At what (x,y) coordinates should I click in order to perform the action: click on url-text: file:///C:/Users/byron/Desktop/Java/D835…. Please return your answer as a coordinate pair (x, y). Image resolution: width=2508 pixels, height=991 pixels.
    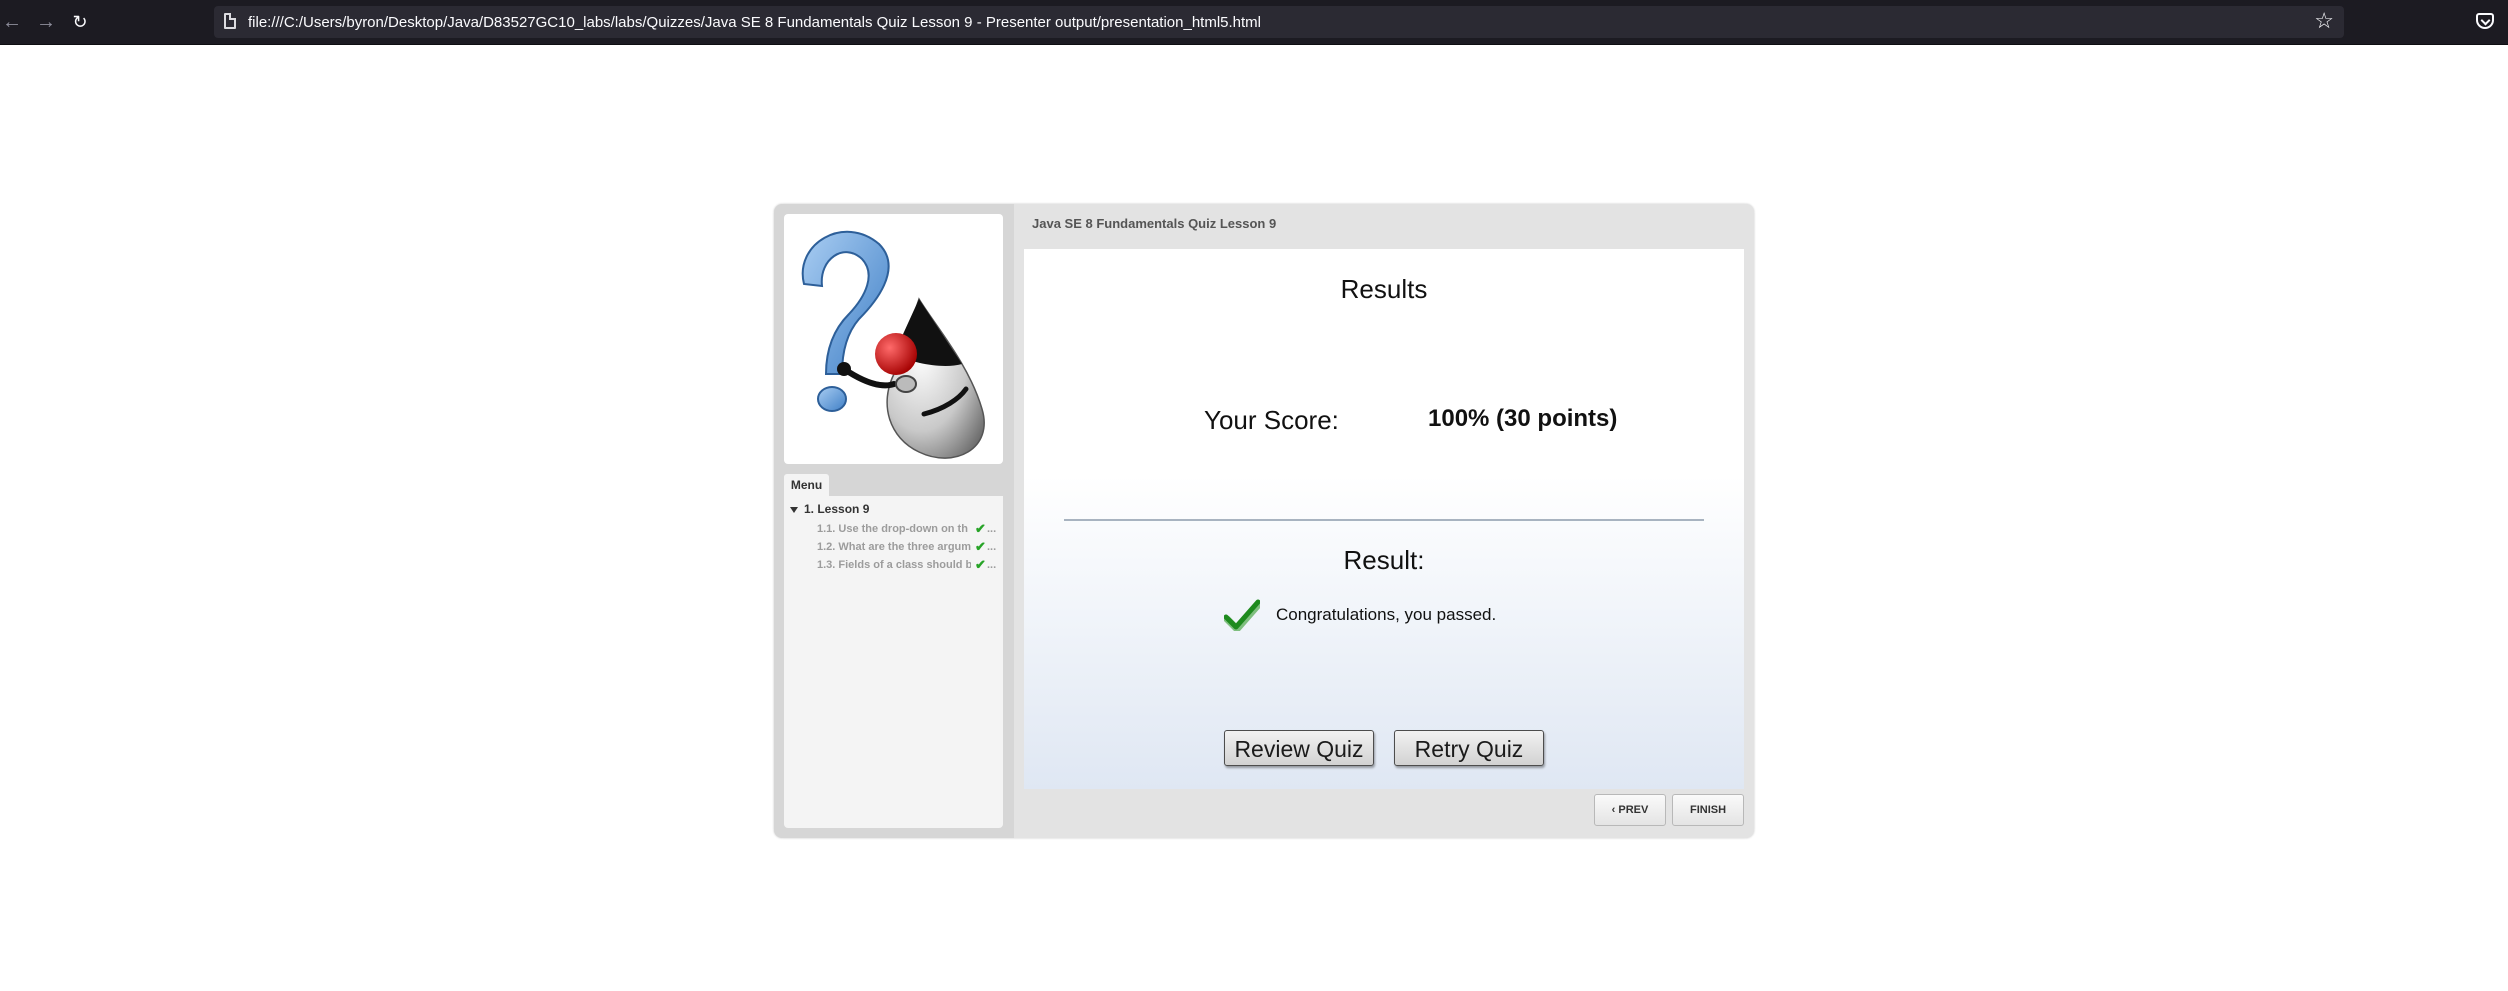
    Looking at the image, I should click on (754, 22).